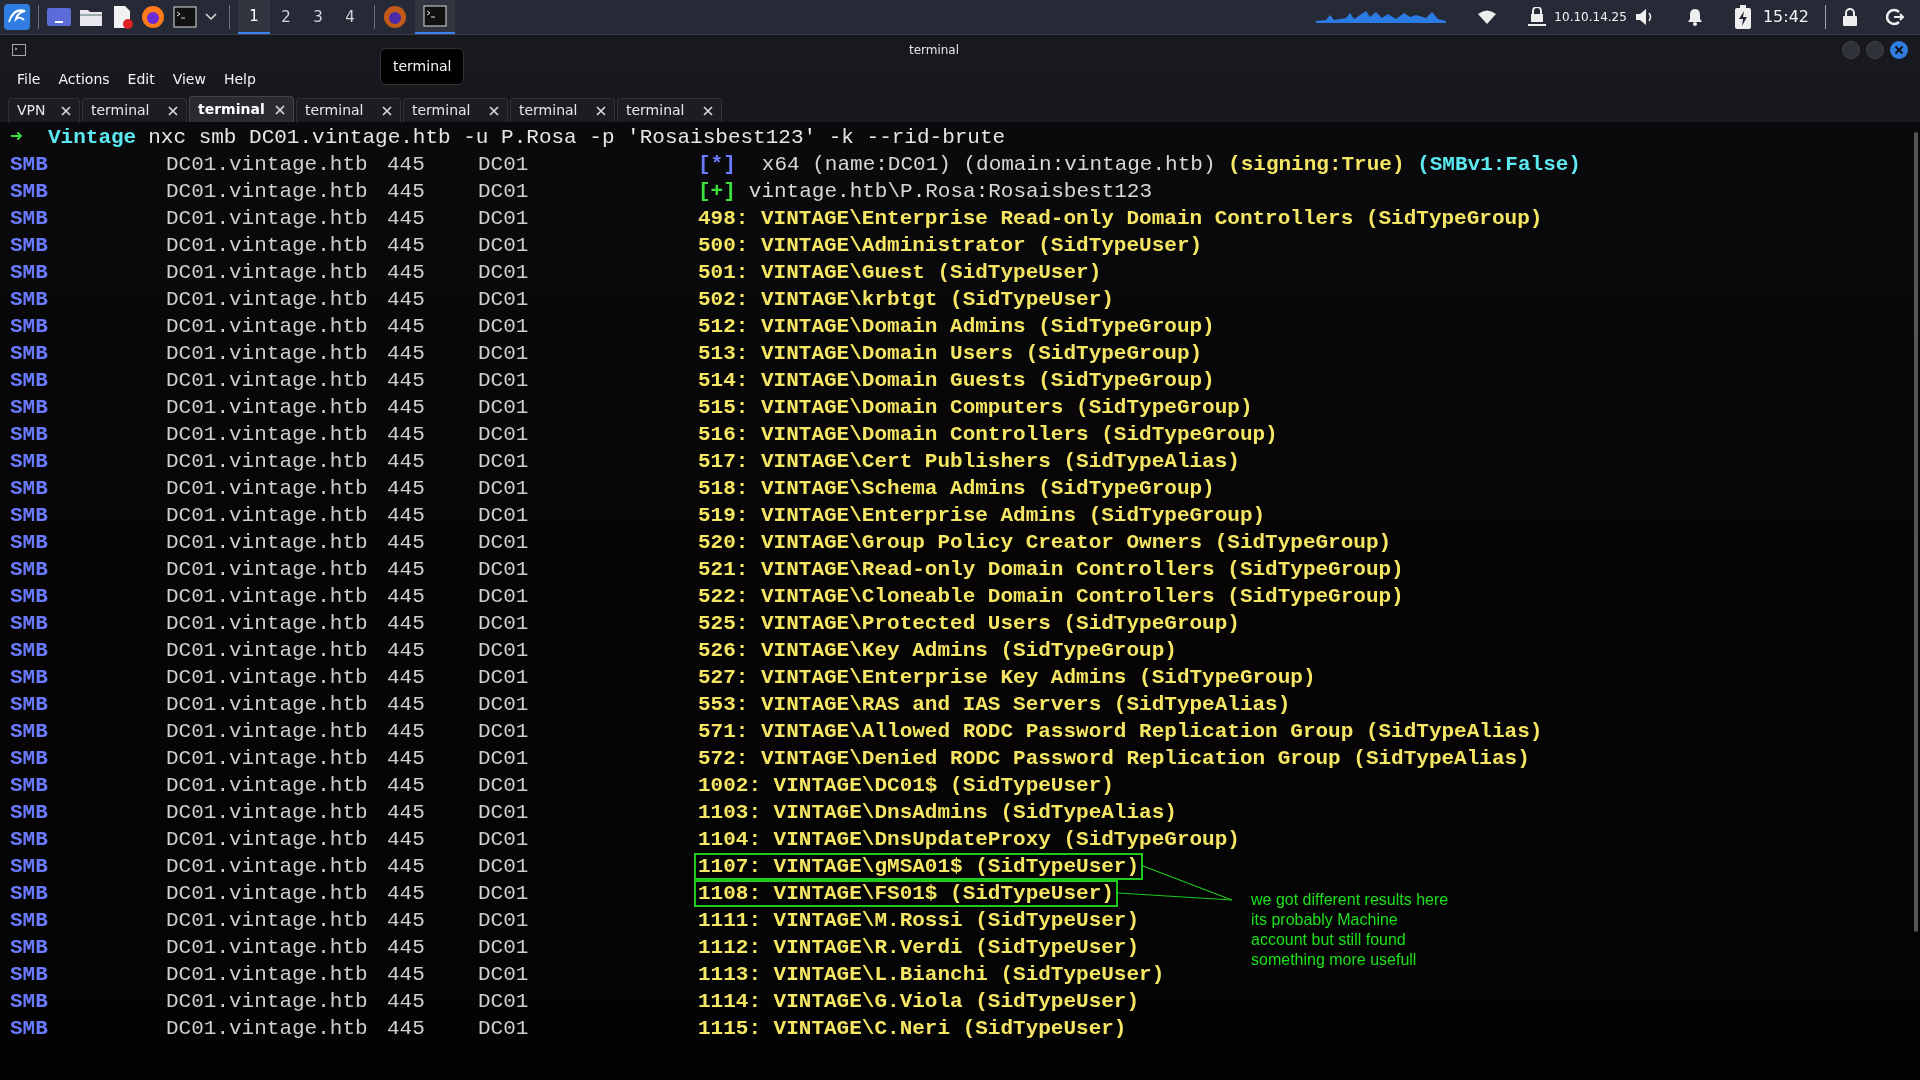 Image resolution: width=1920 pixels, height=1080 pixels. Describe the element at coordinates (1895, 17) in the screenshot. I see `logout-icon` at that location.